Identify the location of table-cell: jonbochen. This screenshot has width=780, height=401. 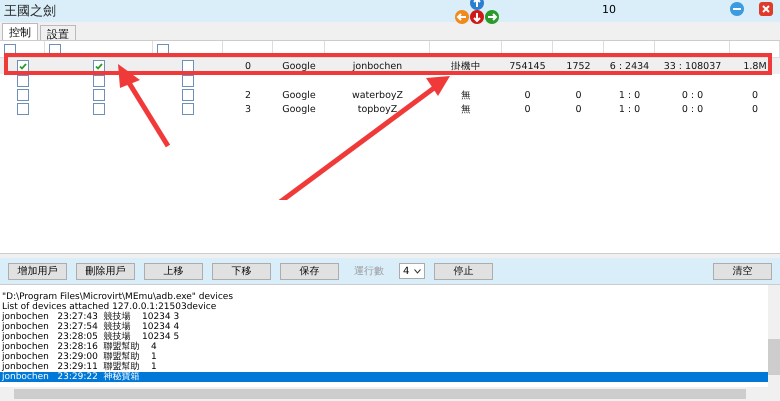
(377, 66).